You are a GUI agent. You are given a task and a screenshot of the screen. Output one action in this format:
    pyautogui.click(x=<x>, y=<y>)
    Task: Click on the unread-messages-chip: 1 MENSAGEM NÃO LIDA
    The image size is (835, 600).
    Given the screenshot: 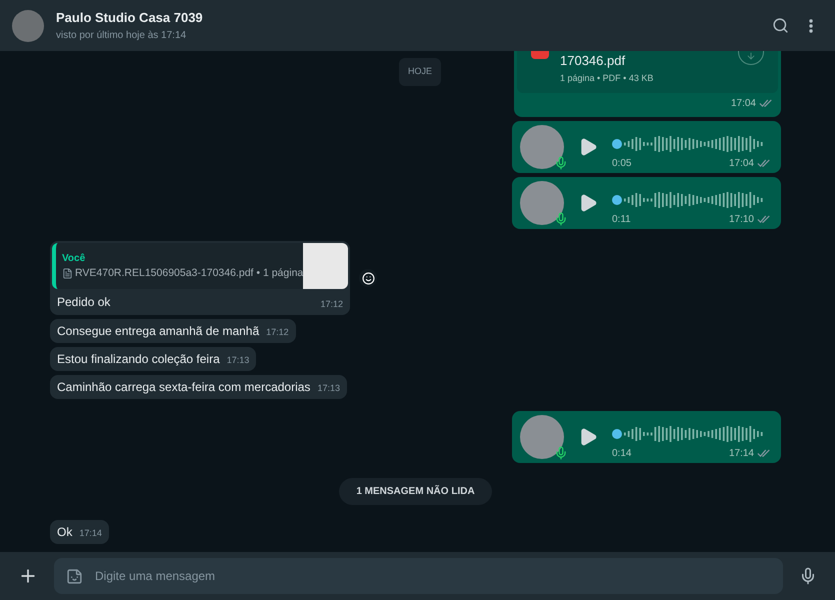 What is the action you would take?
    pyautogui.click(x=415, y=491)
    